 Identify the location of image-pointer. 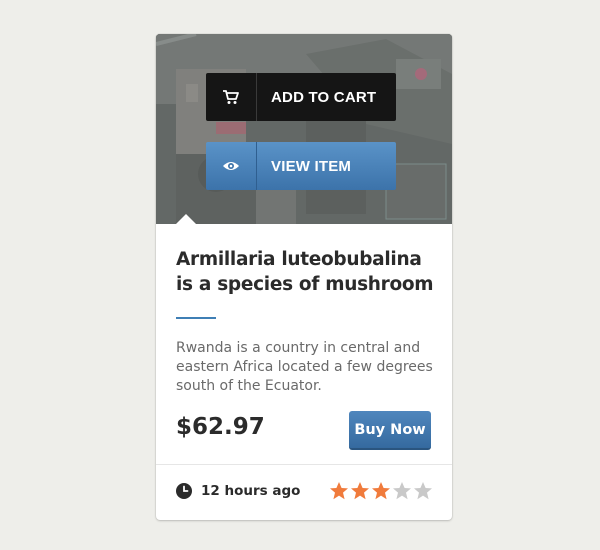
(186, 219).